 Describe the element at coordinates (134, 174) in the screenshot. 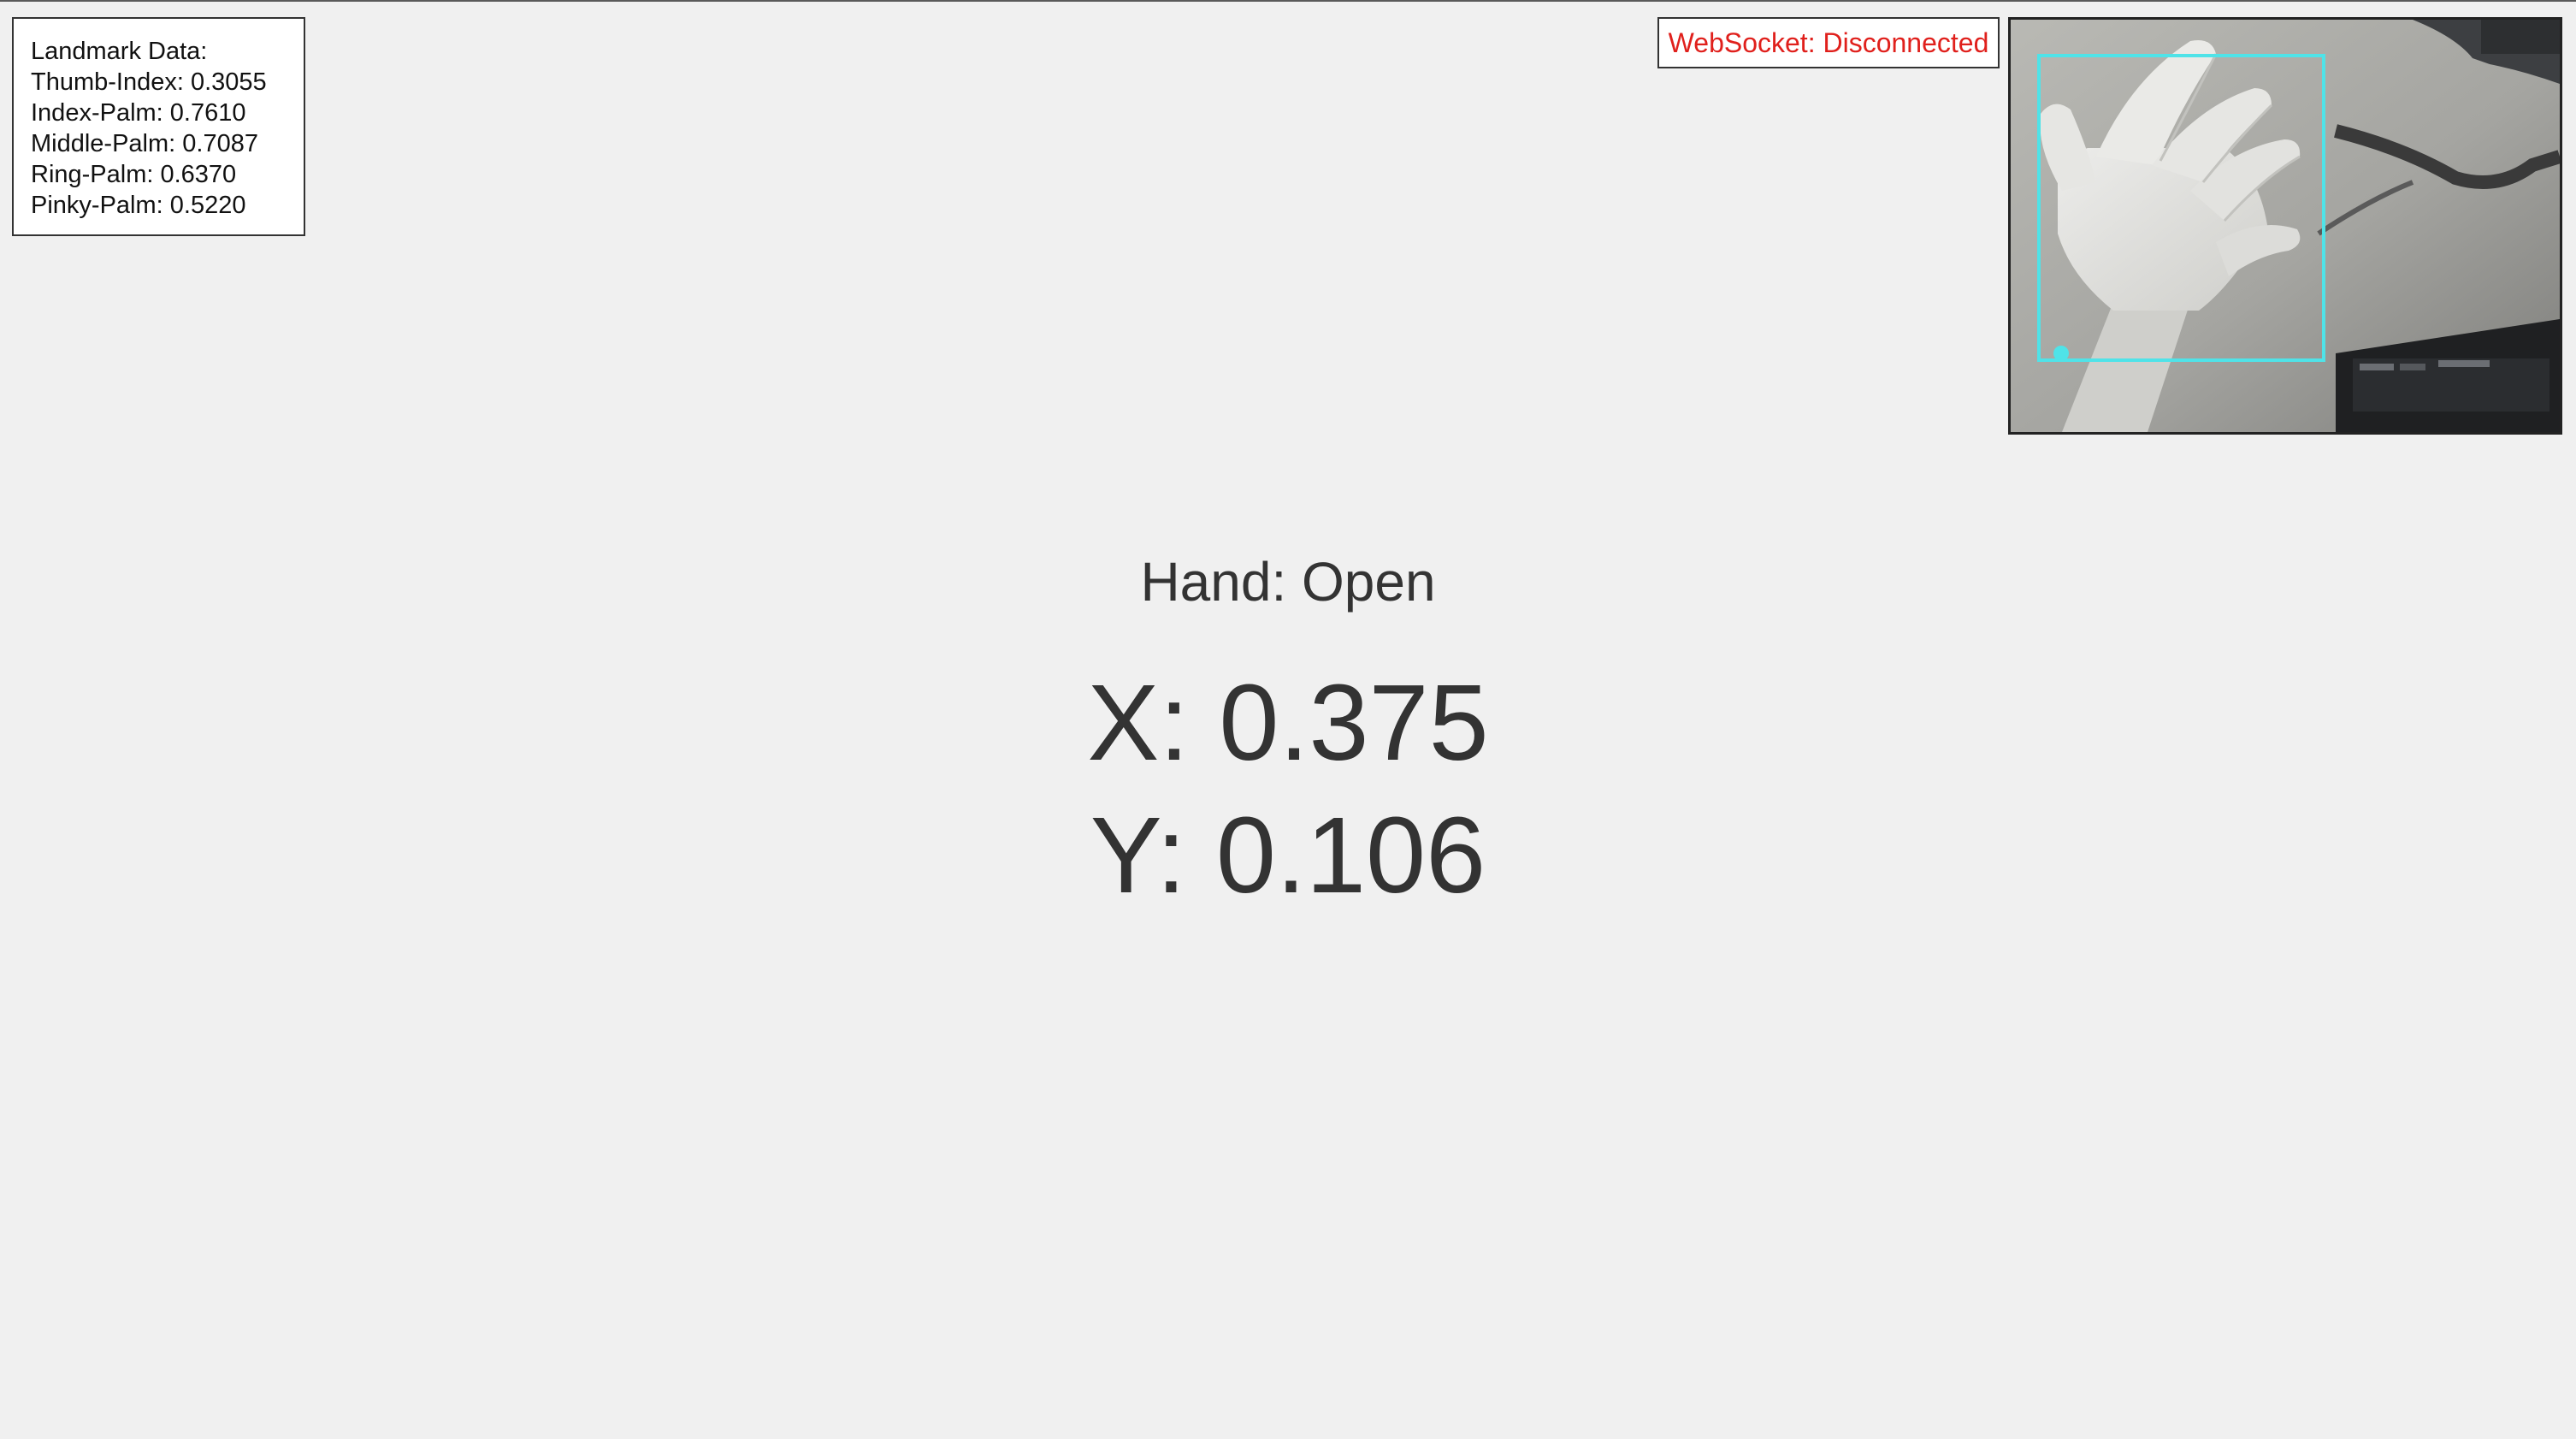

I see `landmark-row-ring-palm: Ring-Palm: 0.6370` at that location.